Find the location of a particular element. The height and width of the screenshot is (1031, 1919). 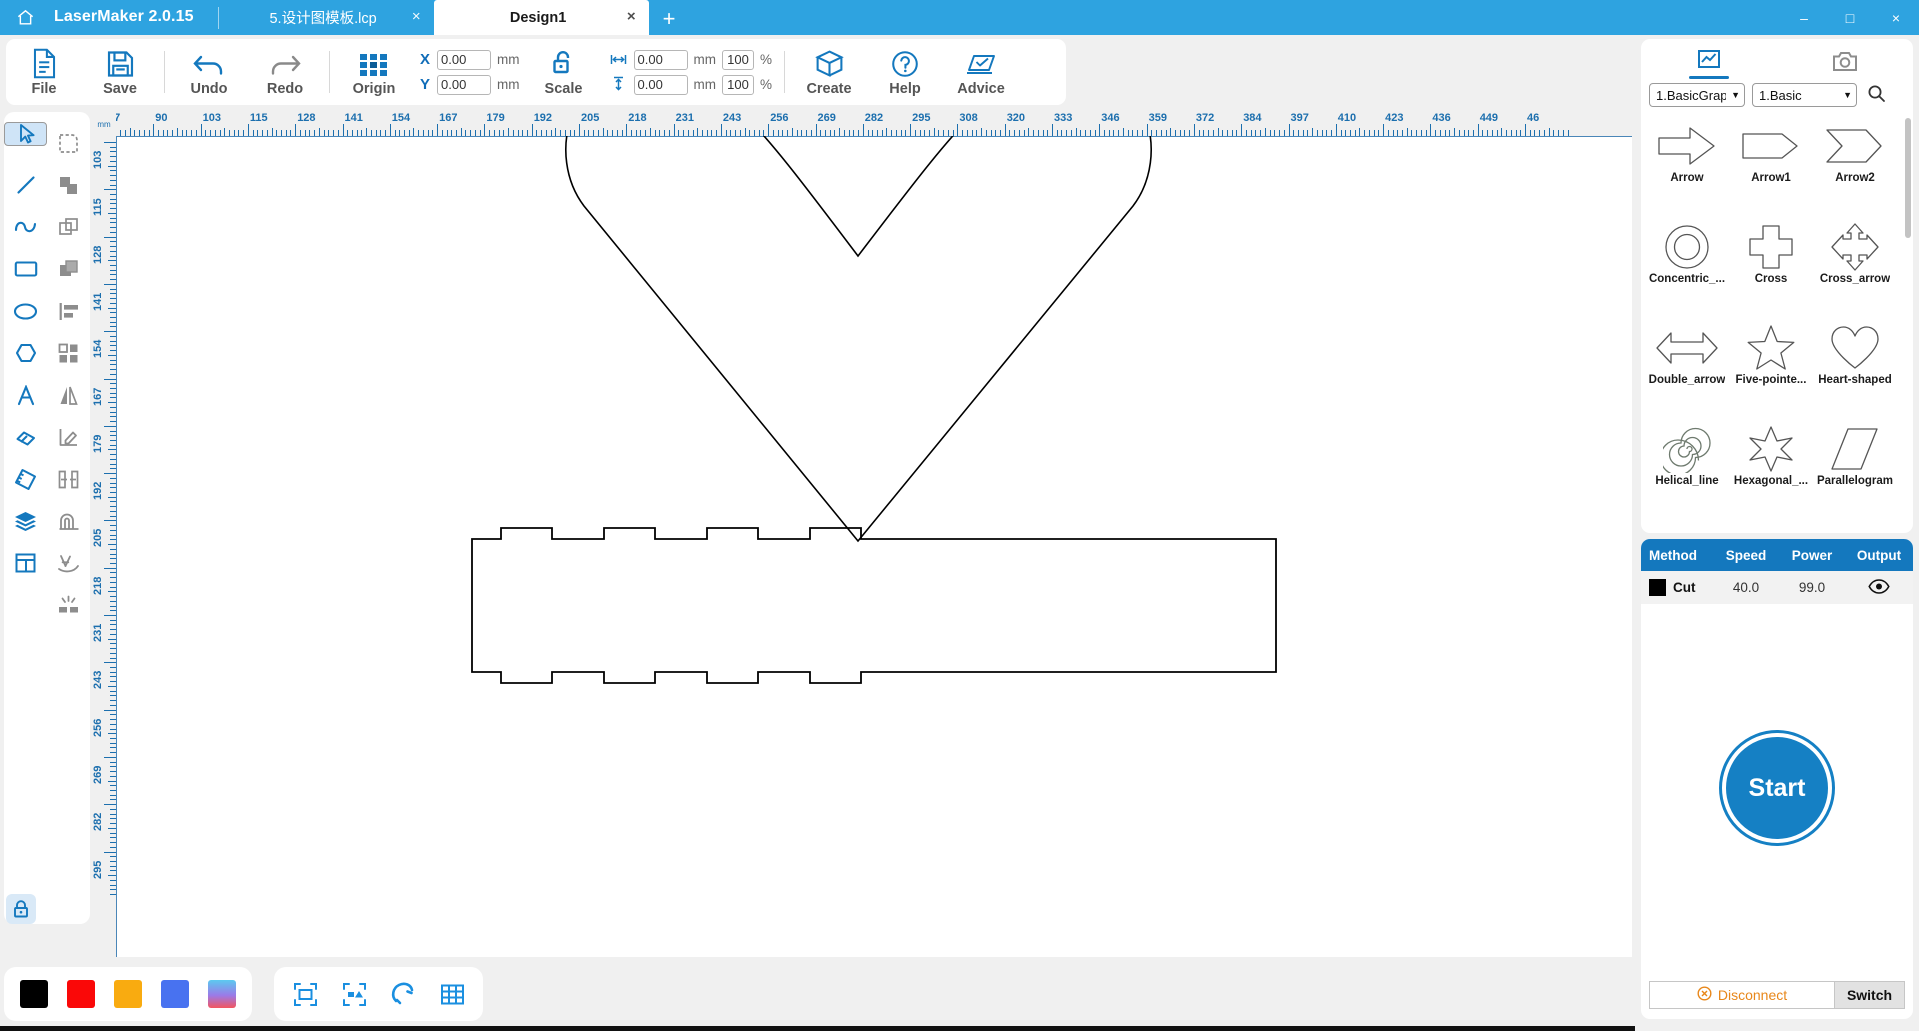

height-input is located at coordinates (660, 84).